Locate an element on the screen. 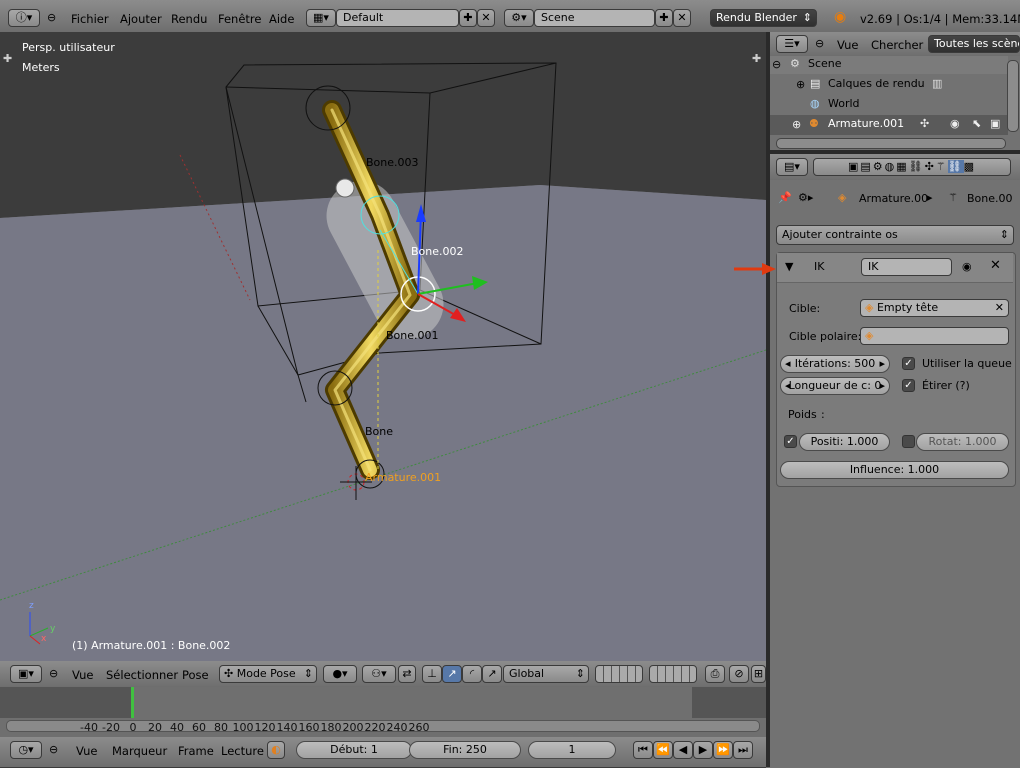 Image resolution: width=1020 pixels, height=768 pixels. rotation-weight-checkbox is located at coordinates (908, 441).